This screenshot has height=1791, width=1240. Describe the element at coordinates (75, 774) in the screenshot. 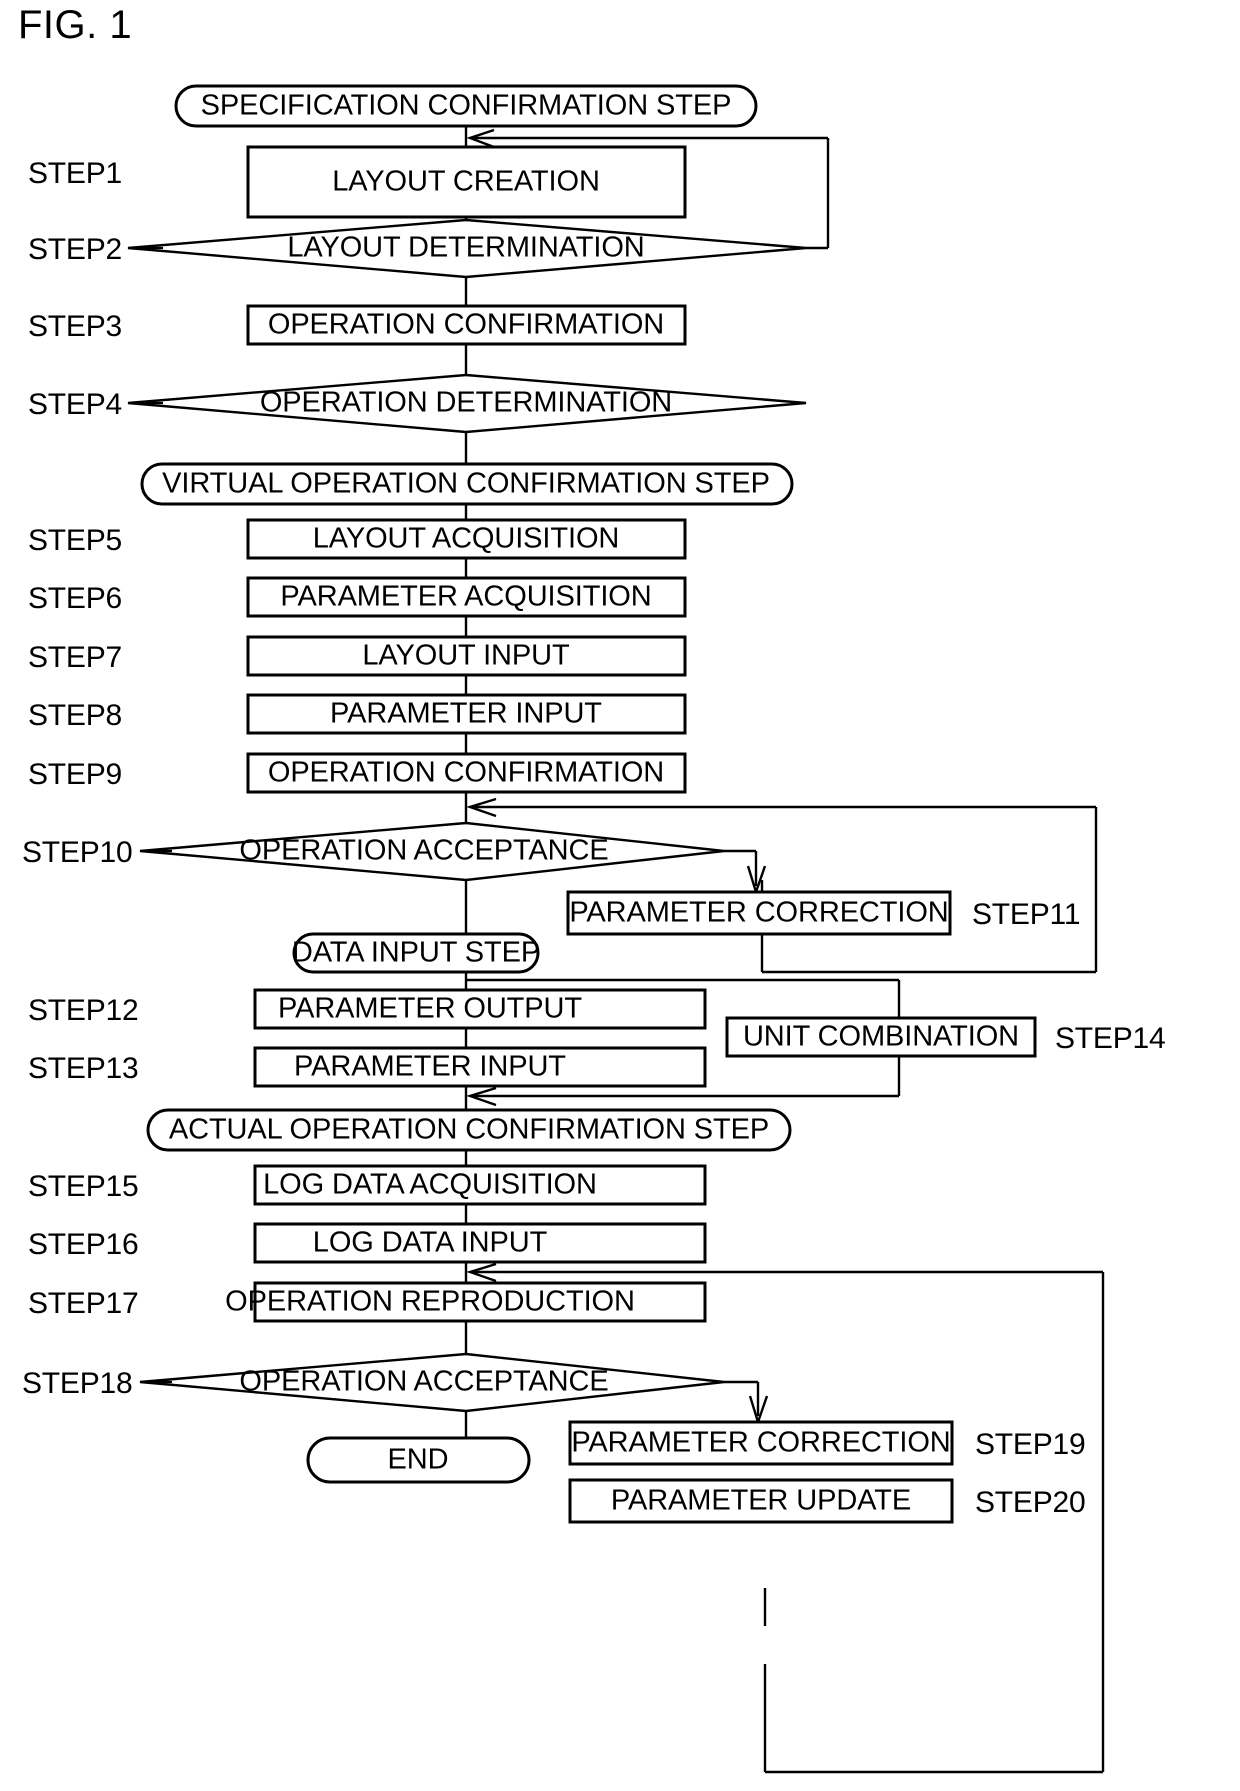

I see `step-label-step9: STEP9` at that location.